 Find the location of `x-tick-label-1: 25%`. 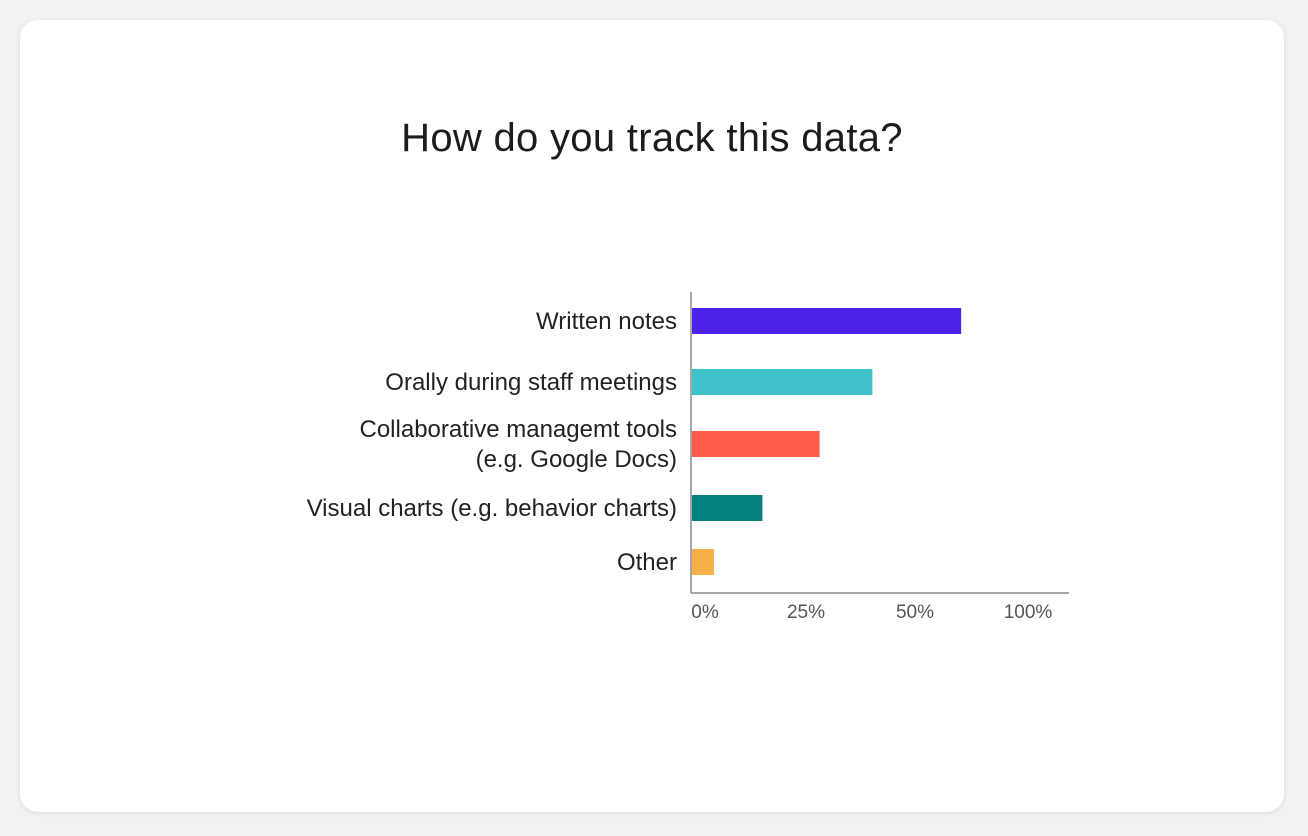

x-tick-label-1: 25% is located at coordinates (806, 612).